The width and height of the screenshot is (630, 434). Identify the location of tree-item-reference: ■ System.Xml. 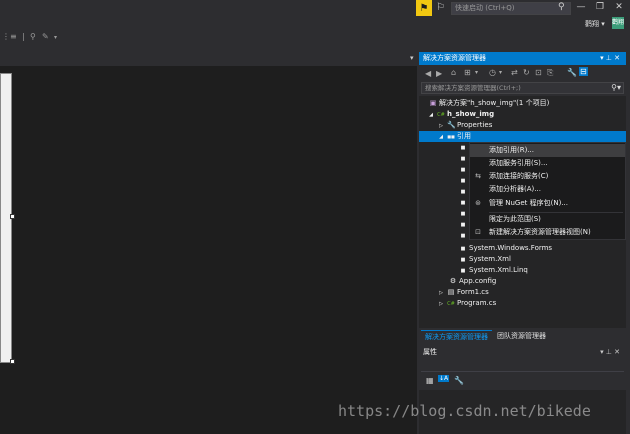
(485, 259).